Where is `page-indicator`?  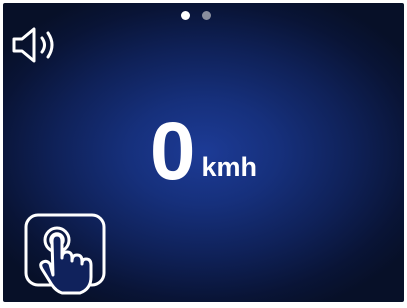
page-indicator is located at coordinates (196, 15).